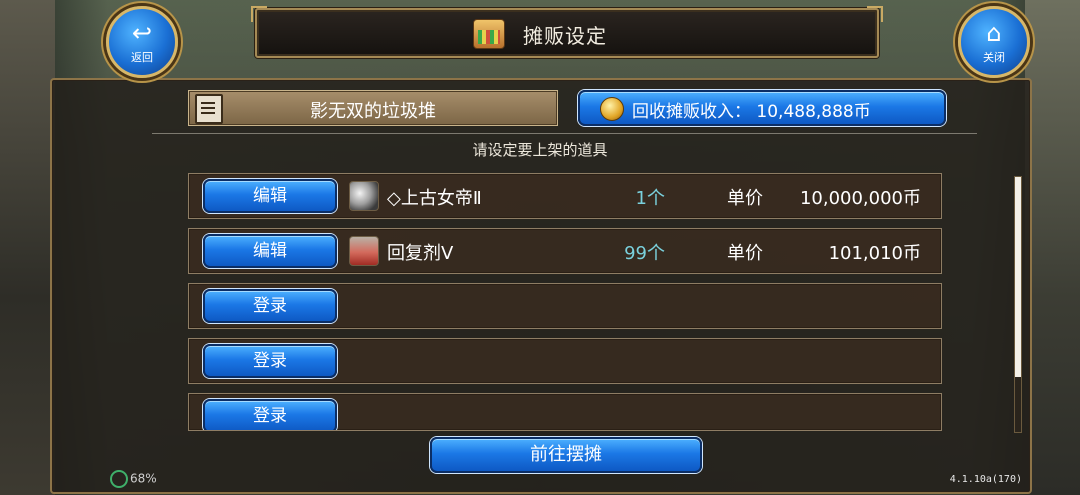  Describe the element at coordinates (566, 455) in the screenshot. I see `go-to-stall-button: 前往摆摊` at that location.